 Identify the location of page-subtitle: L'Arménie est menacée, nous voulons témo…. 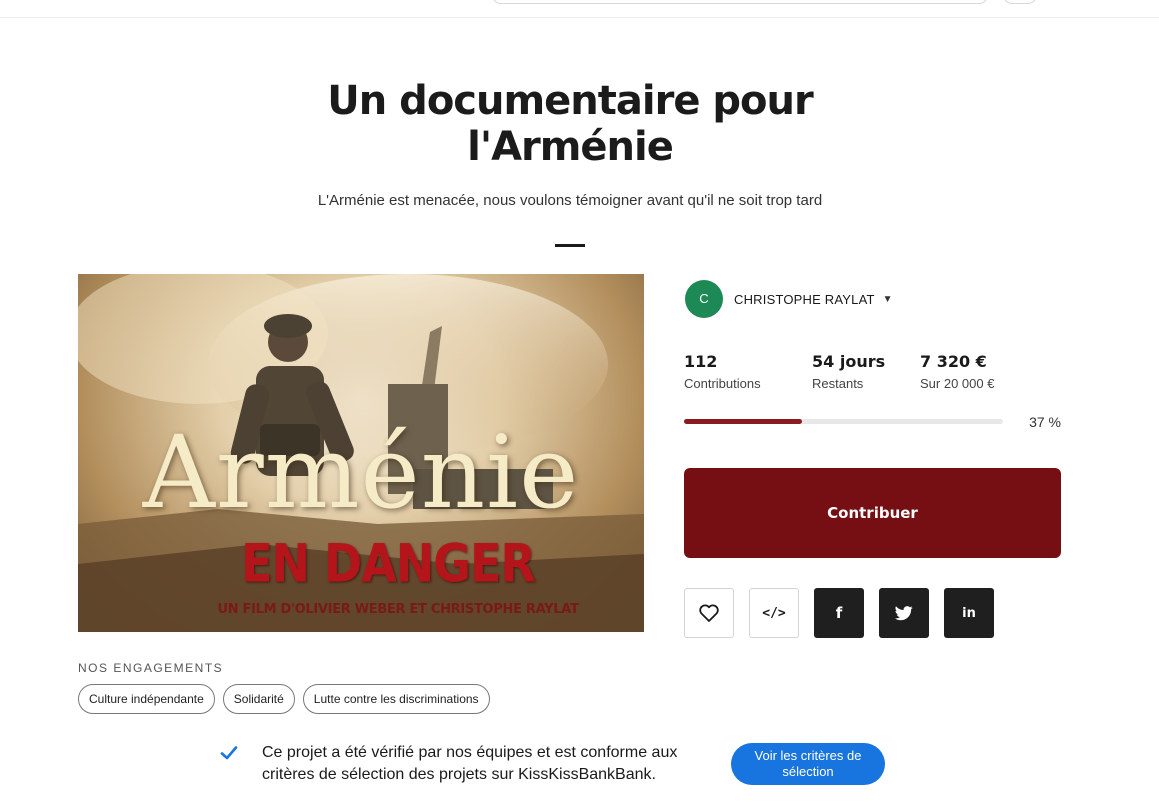
(570, 200).